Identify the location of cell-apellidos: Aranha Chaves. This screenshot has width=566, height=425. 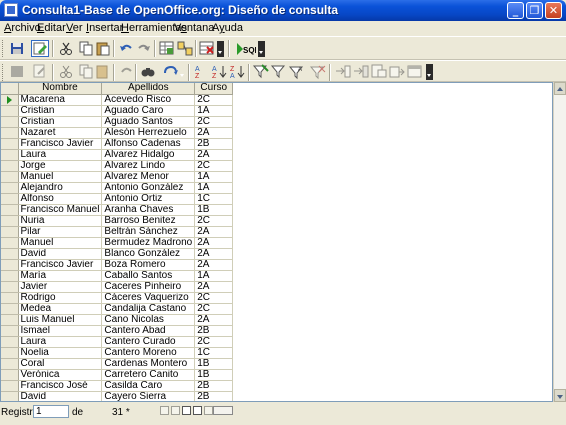
(148, 210).